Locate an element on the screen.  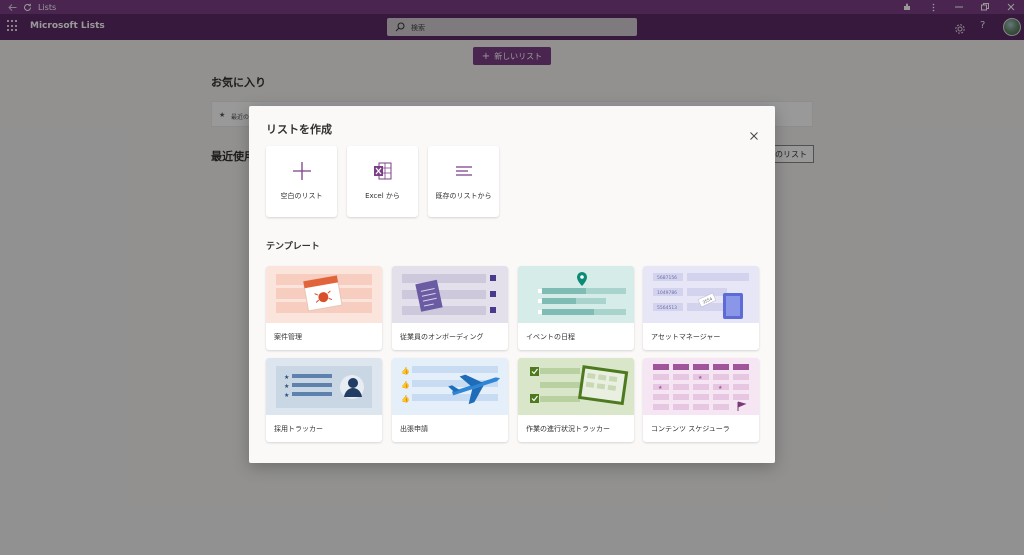
existing-list-icon is located at coordinates (464, 171).